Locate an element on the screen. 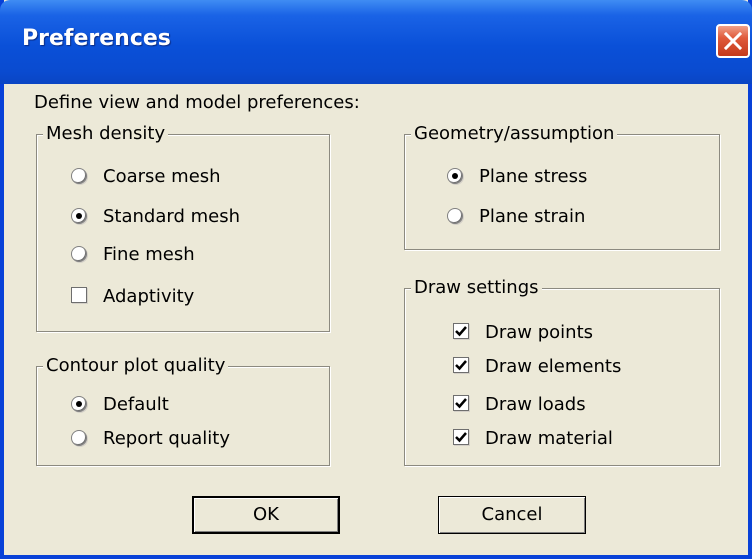 The image size is (752, 559). radio-label: Coarse mesh is located at coordinates (162, 176).